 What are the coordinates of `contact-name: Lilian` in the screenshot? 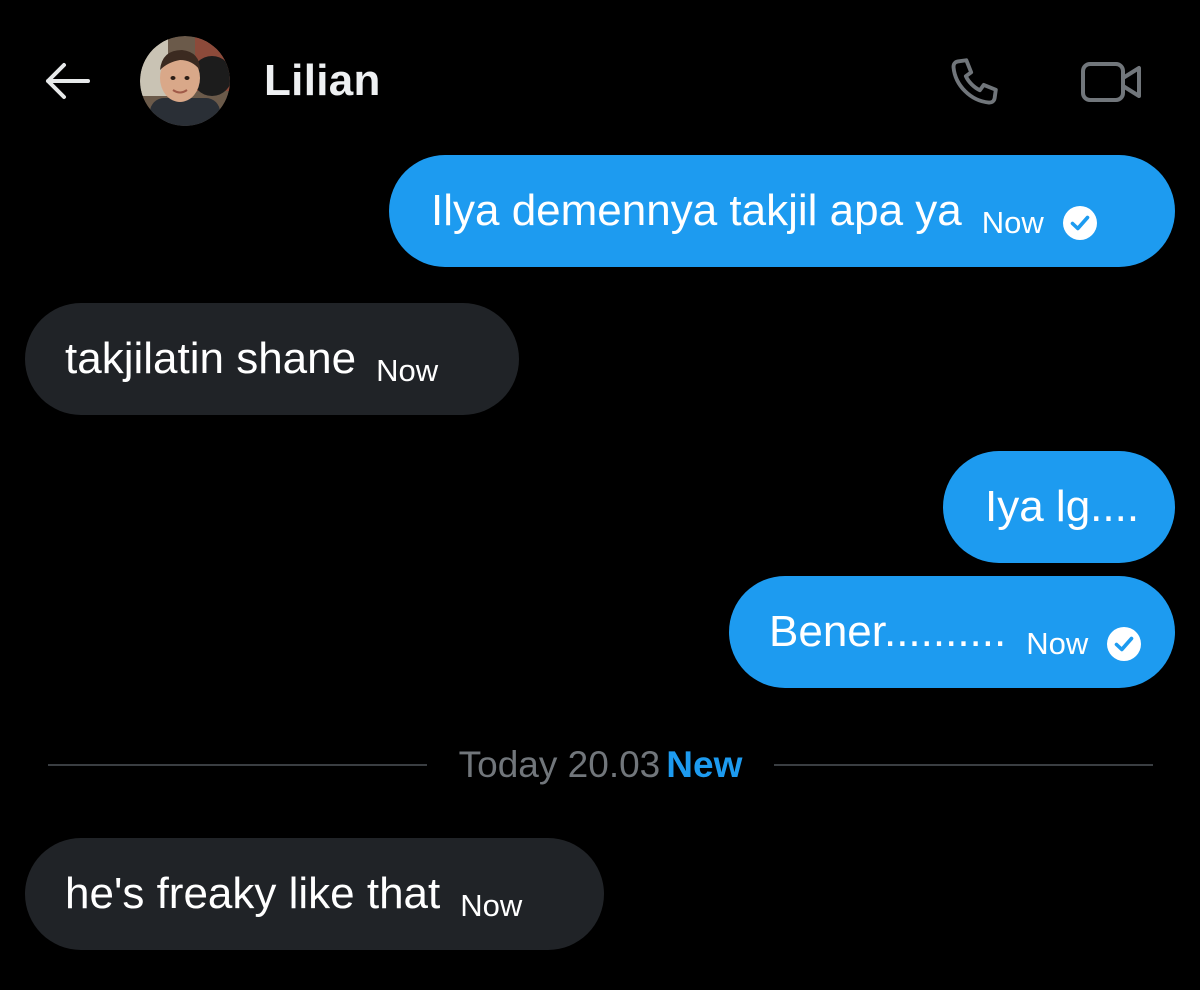 It's located at (322, 81).